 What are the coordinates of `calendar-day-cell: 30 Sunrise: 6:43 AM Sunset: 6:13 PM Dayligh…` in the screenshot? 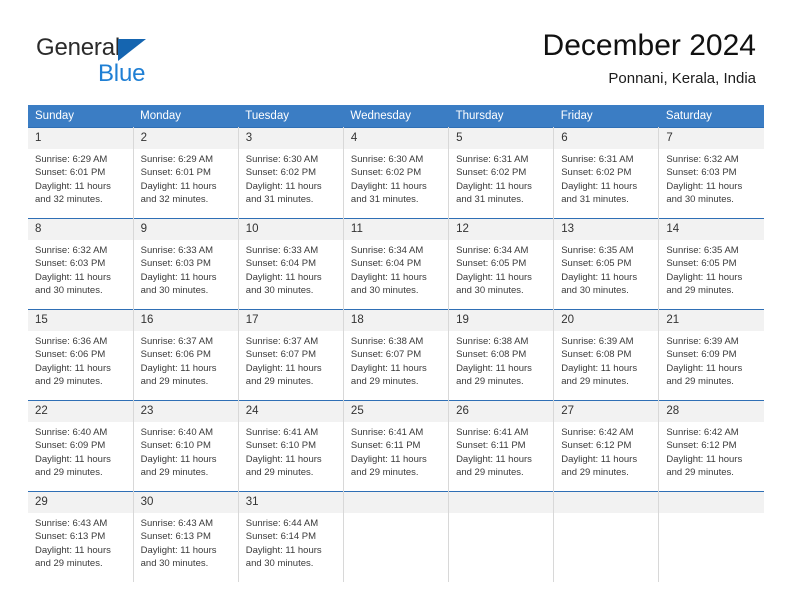 It's located at (186, 536).